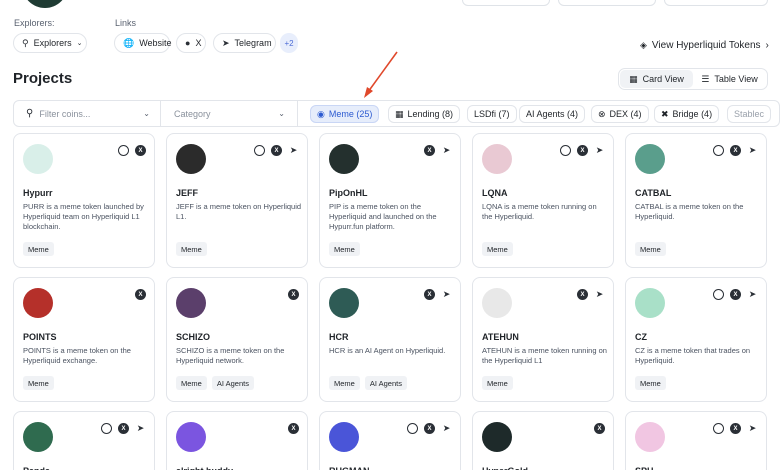  I want to click on category-select: Category ⌄, so click(229, 113).